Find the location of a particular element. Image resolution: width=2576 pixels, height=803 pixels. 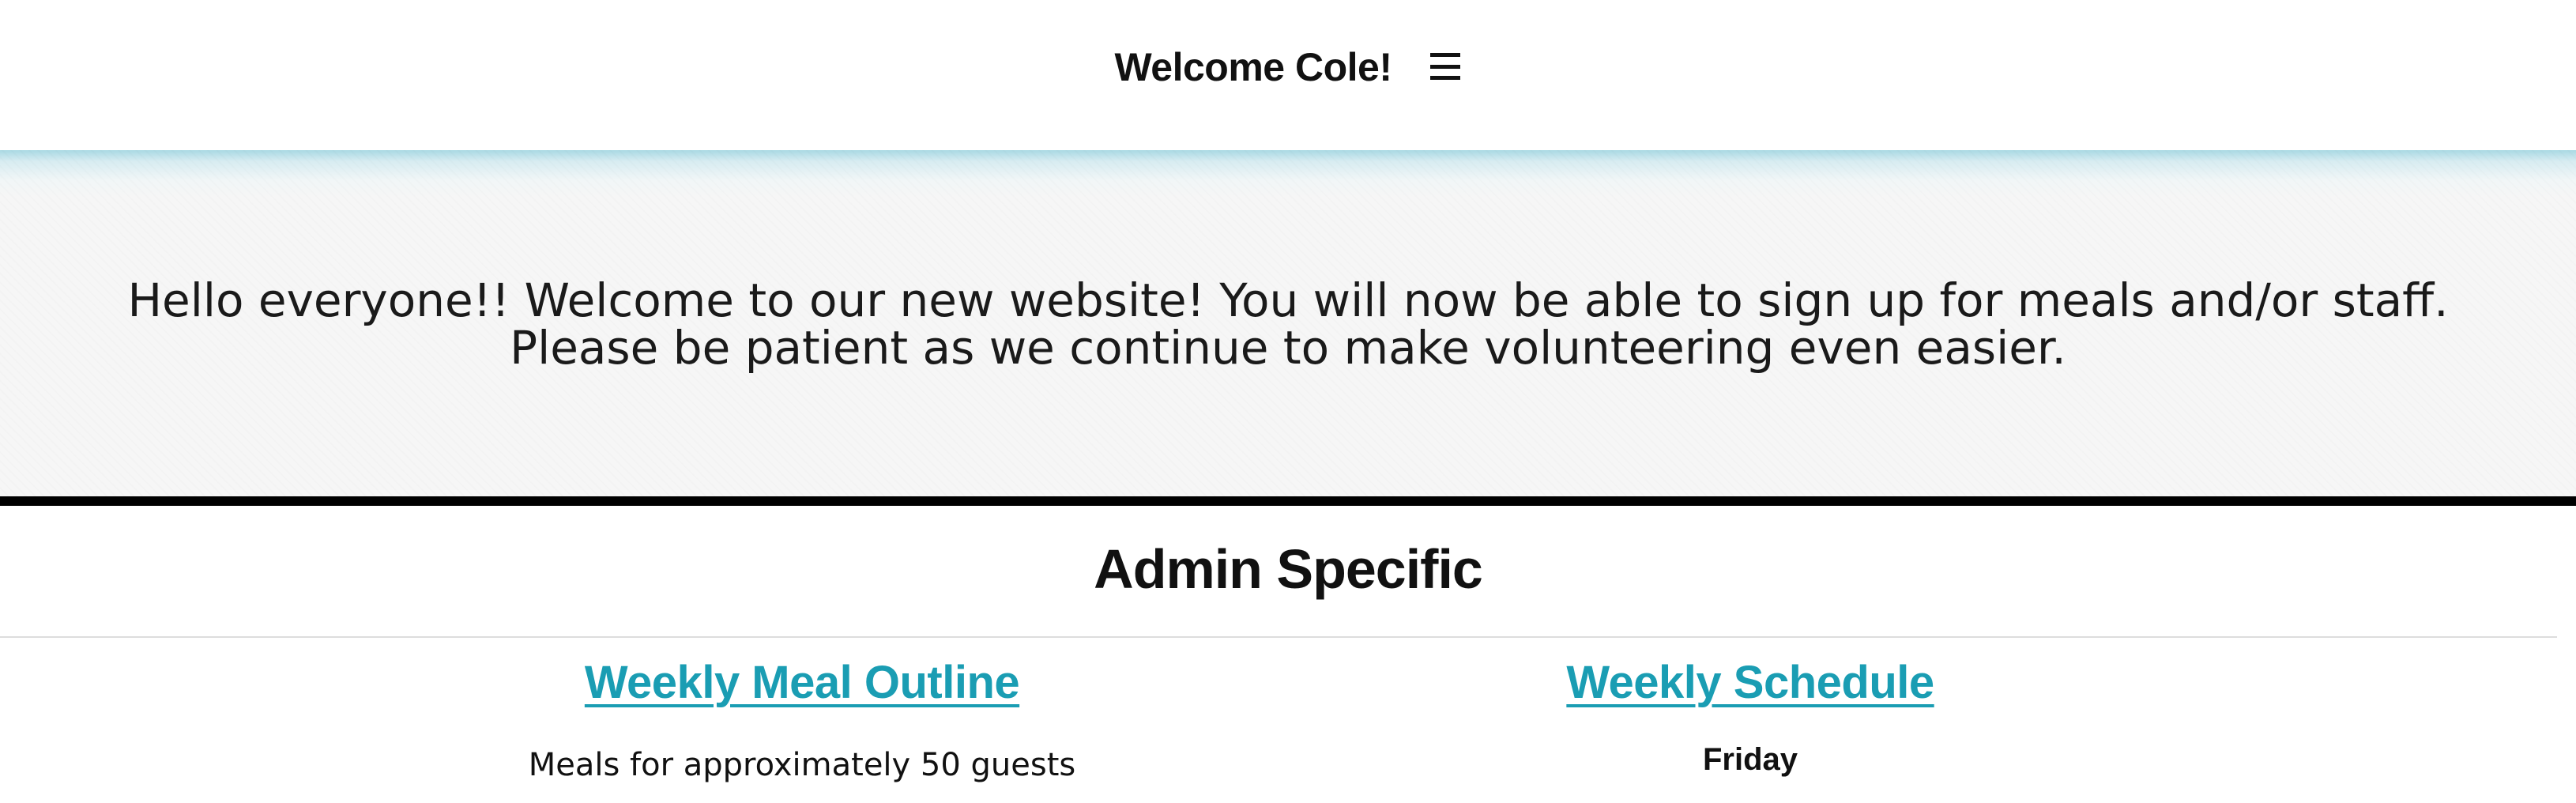

weekly-meal-outline-link: Weekly Meal Outline is located at coordinates (802, 682).